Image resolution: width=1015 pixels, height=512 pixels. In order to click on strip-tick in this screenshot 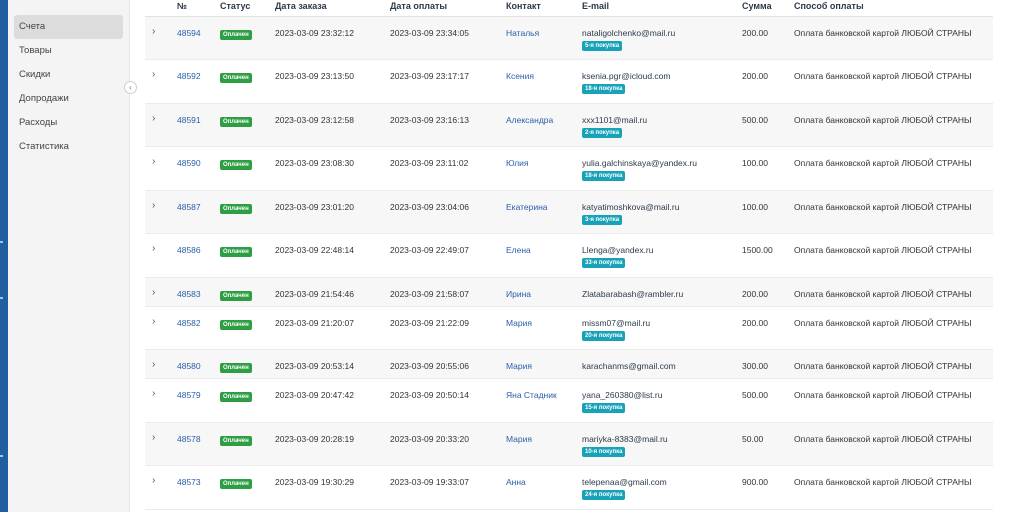, I will do `click(1, 298)`.